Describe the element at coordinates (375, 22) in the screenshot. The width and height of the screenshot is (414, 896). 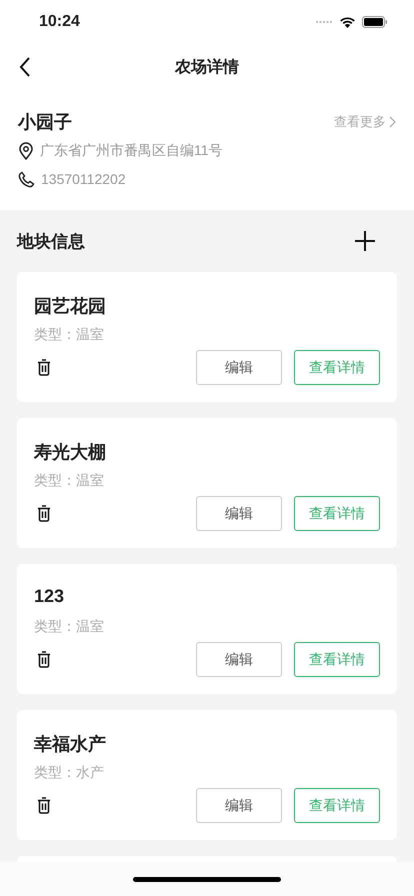
I see `battery-icon` at that location.